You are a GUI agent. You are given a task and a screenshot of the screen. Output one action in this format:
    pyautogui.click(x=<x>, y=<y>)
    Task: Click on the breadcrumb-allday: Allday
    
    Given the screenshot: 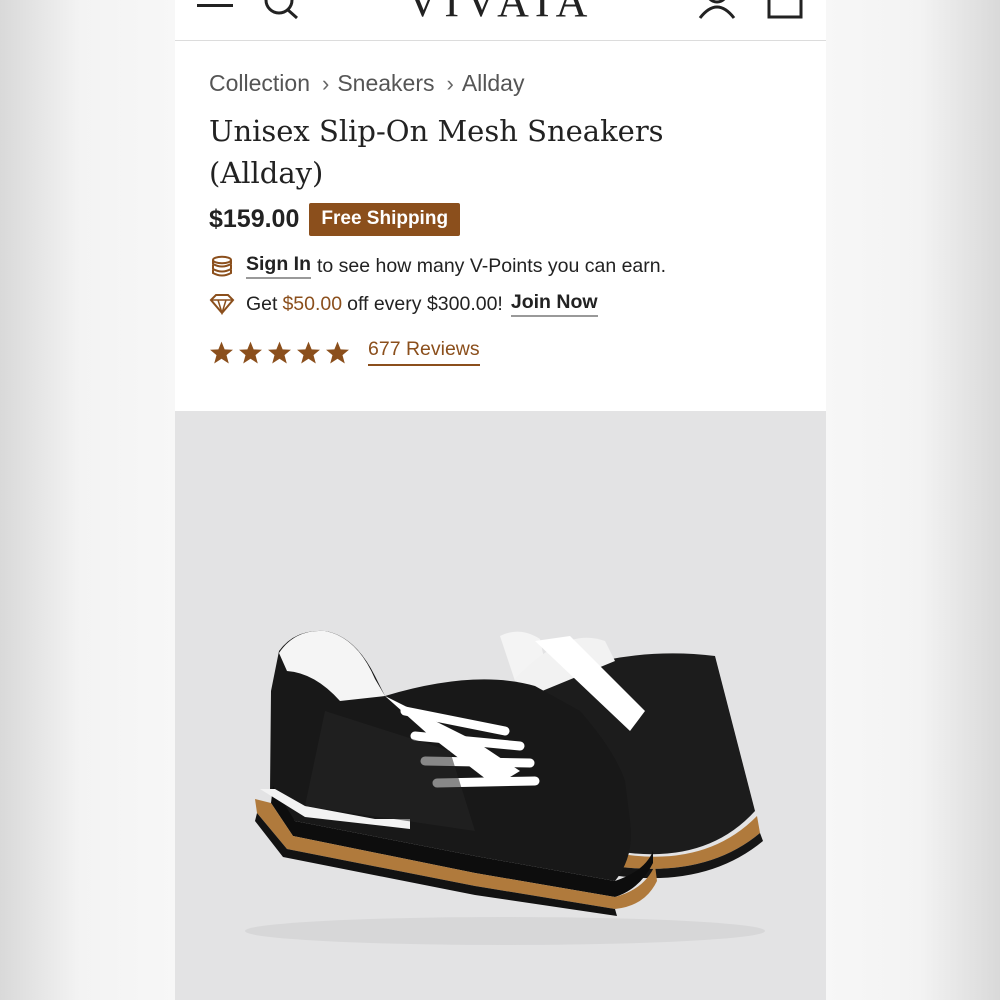 What is the action you would take?
    pyautogui.click(x=493, y=83)
    